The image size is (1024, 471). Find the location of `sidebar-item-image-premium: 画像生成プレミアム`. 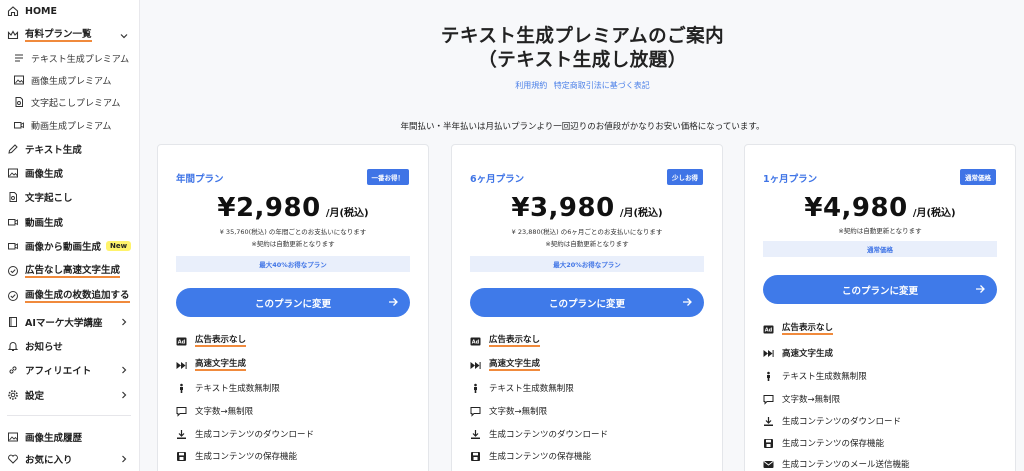

sidebar-item-image-premium: 画像生成プレミアム is located at coordinates (69, 80).